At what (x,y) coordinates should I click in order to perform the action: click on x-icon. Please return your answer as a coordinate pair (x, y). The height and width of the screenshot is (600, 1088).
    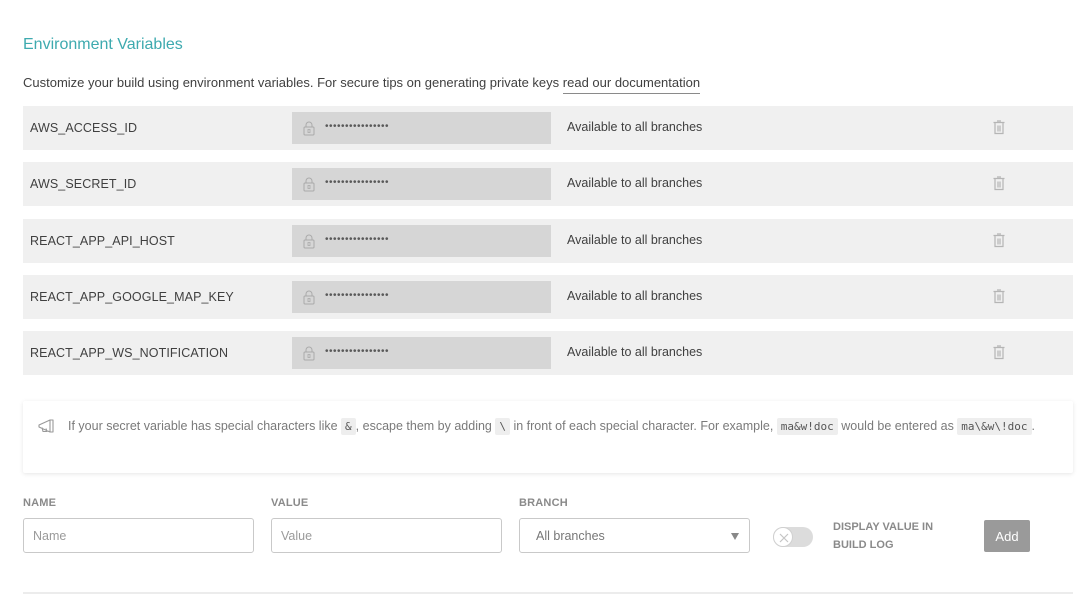
    Looking at the image, I should click on (784, 538).